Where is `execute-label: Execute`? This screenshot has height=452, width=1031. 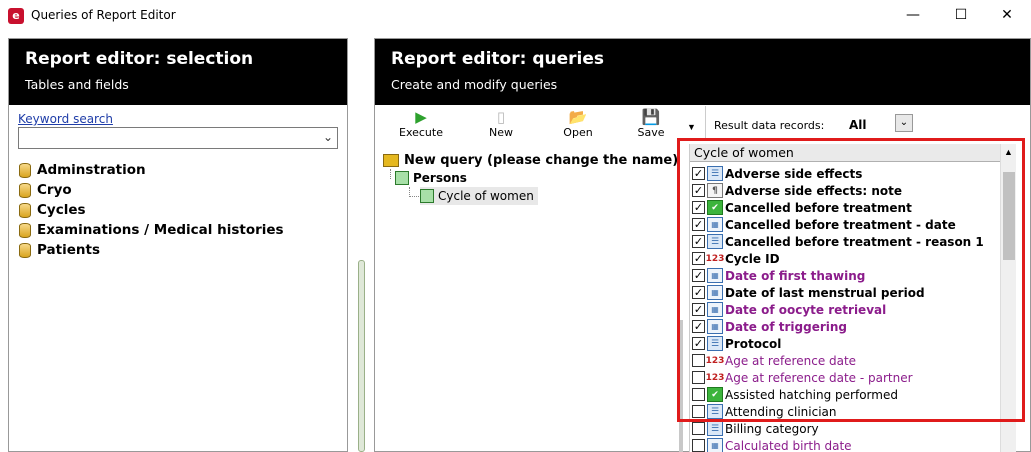 execute-label: Execute is located at coordinates (421, 132).